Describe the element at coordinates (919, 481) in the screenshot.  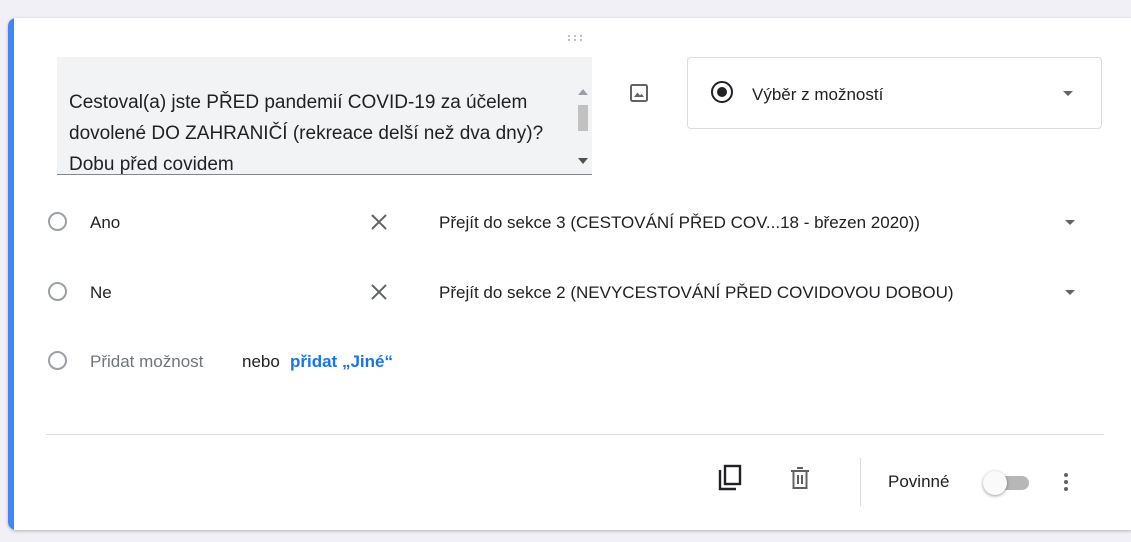
I see `required-label: Povinné` at that location.